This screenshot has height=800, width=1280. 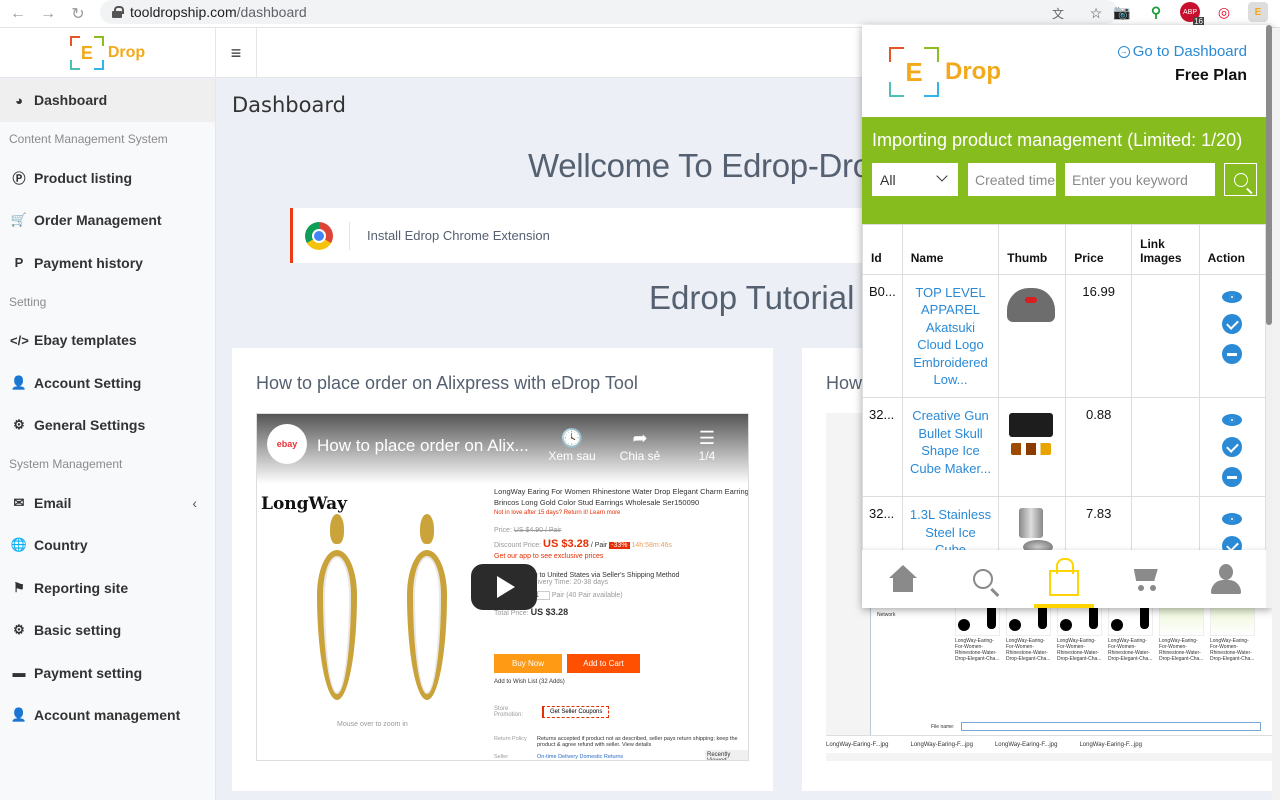 I want to click on search-button, so click(x=1240, y=179).